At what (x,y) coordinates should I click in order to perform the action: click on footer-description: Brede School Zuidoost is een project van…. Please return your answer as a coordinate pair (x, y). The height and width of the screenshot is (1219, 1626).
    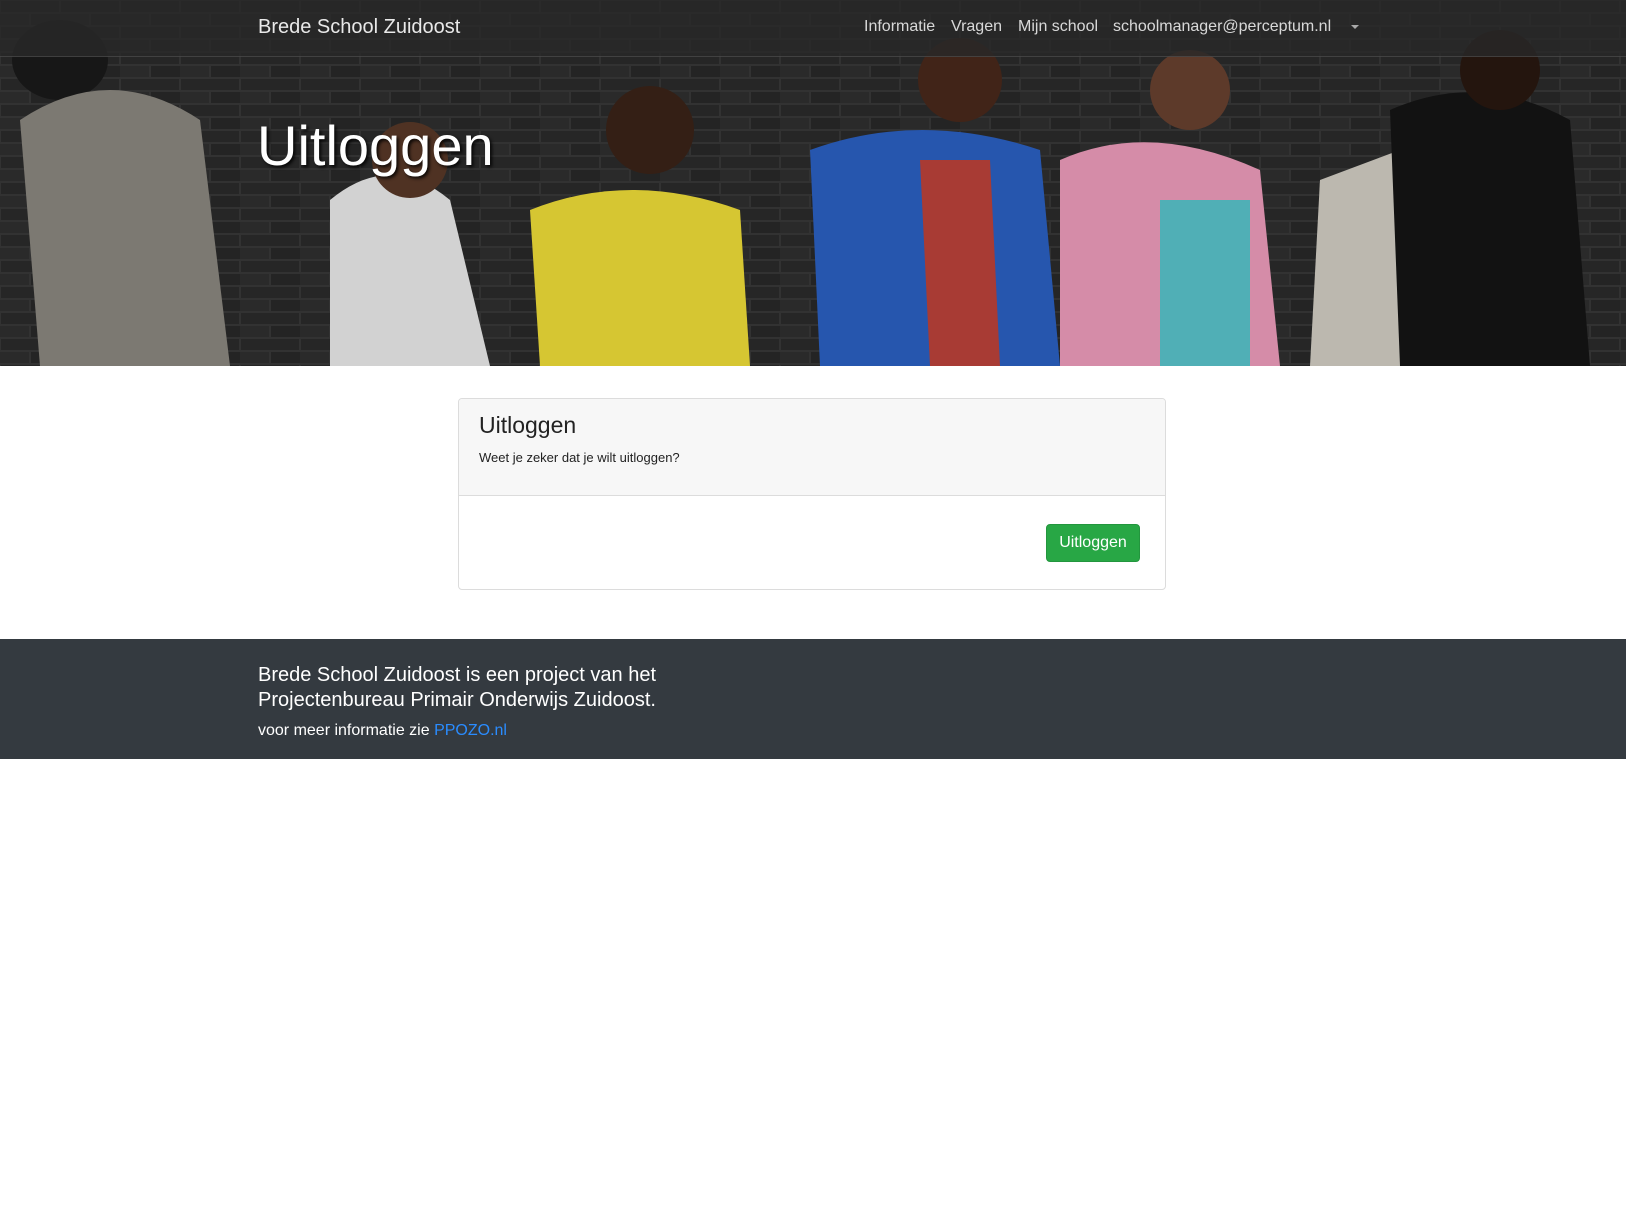
    Looking at the image, I should click on (457, 687).